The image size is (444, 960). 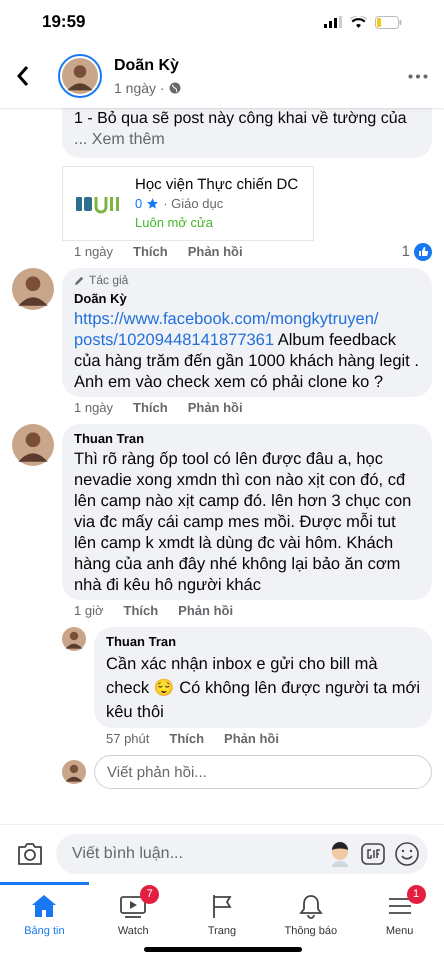 I want to click on author-label: Tác giả, so click(x=108, y=280).